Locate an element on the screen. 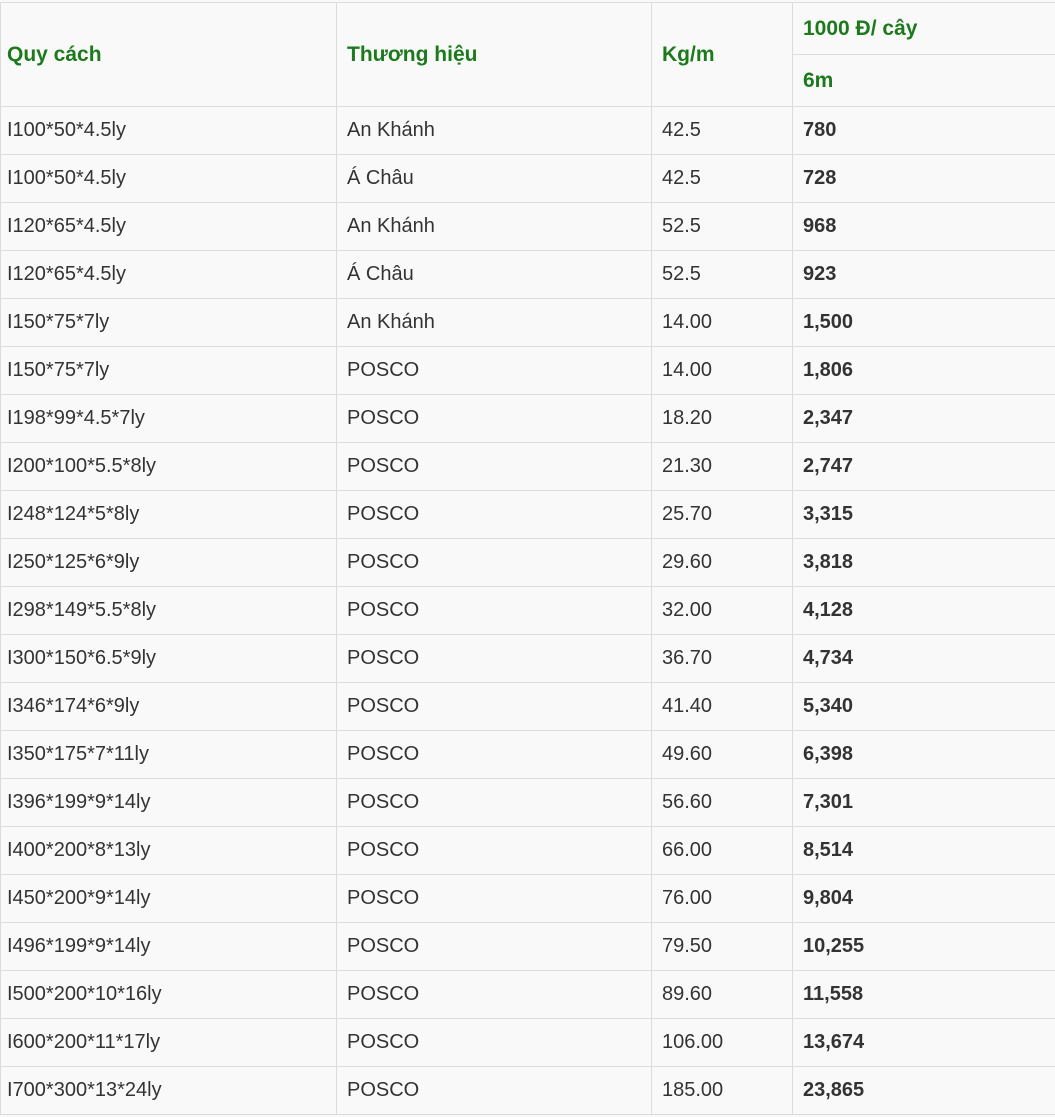  cell-weight: 25.70 is located at coordinates (722, 515).